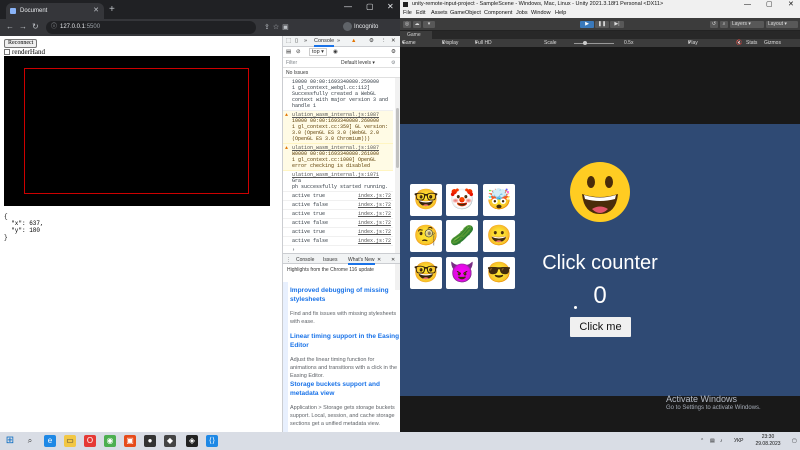 The height and width of the screenshot is (450, 800). What do you see at coordinates (338, 41) in the screenshot?
I see `more-panels-icon: »` at bounding box center [338, 41].